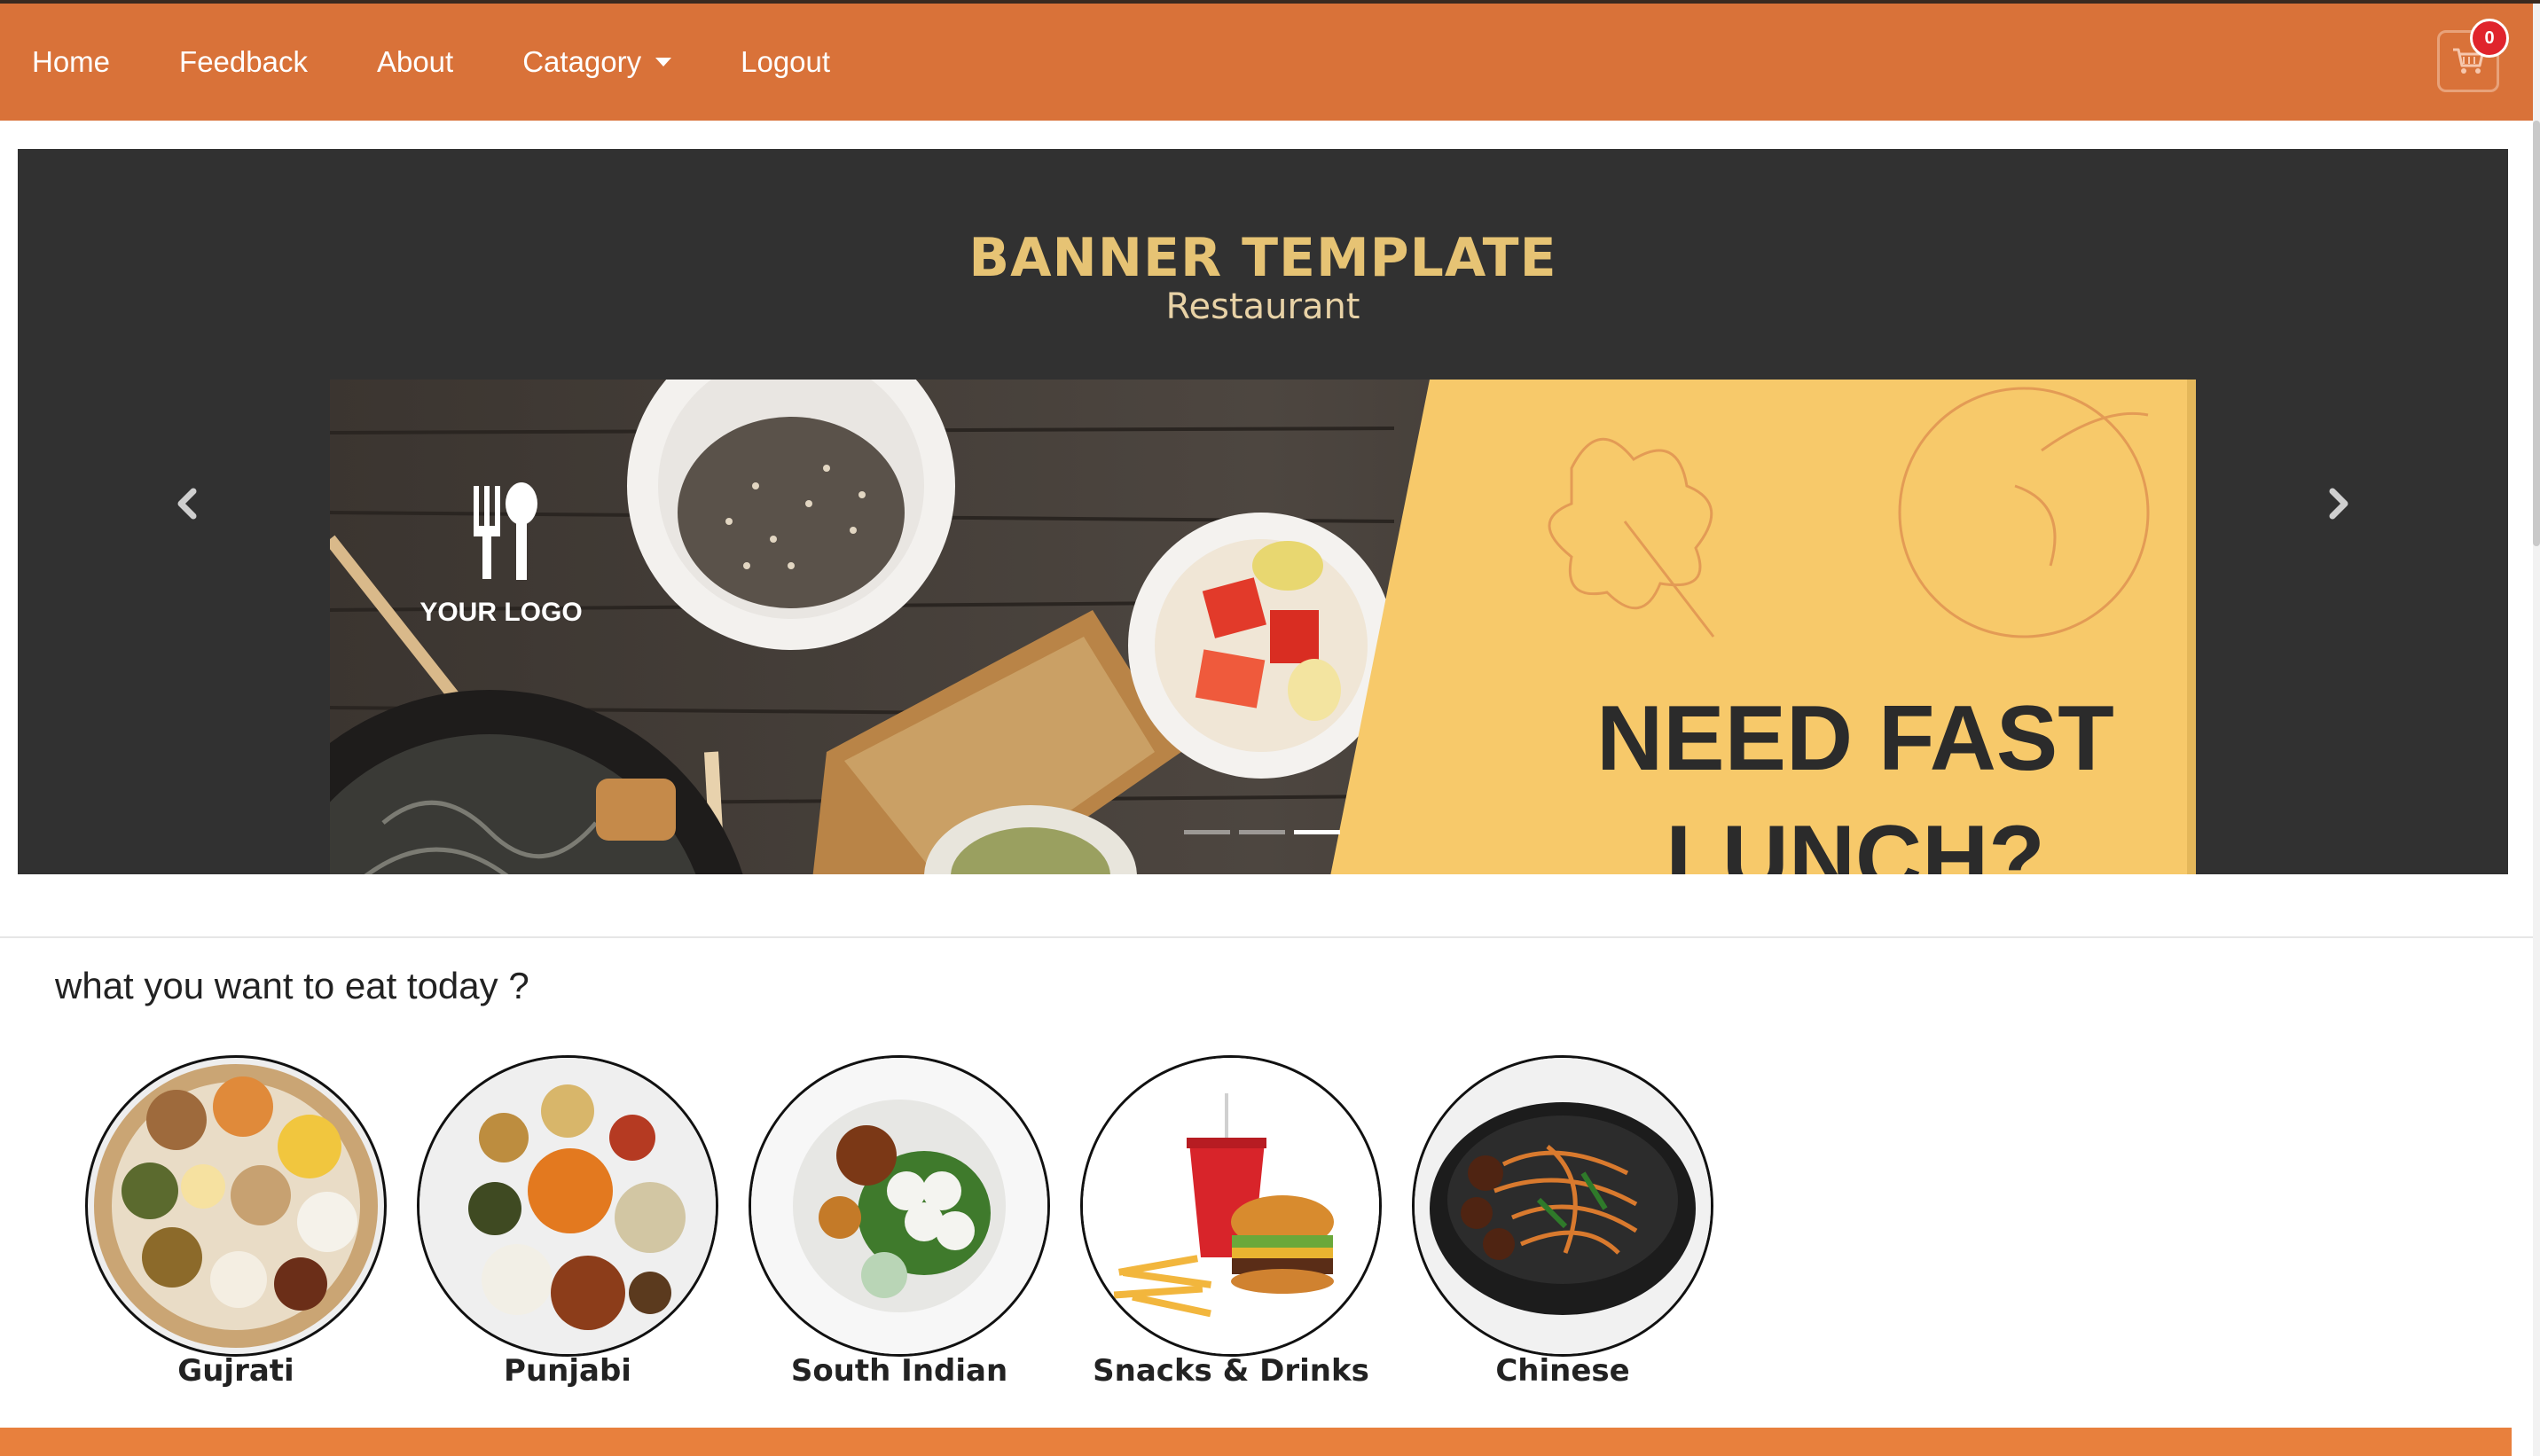 Image resolution: width=2540 pixels, height=1456 pixels. Describe the element at coordinates (663, 62) in the screenshot. I see `caret-down-icon` at that location.